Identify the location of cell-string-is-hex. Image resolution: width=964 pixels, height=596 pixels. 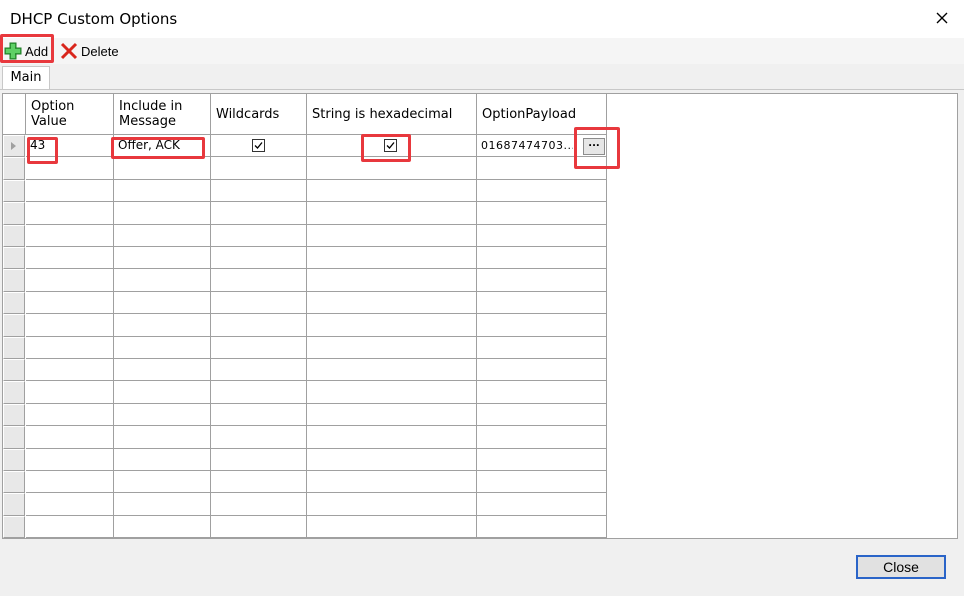
(392, 146).